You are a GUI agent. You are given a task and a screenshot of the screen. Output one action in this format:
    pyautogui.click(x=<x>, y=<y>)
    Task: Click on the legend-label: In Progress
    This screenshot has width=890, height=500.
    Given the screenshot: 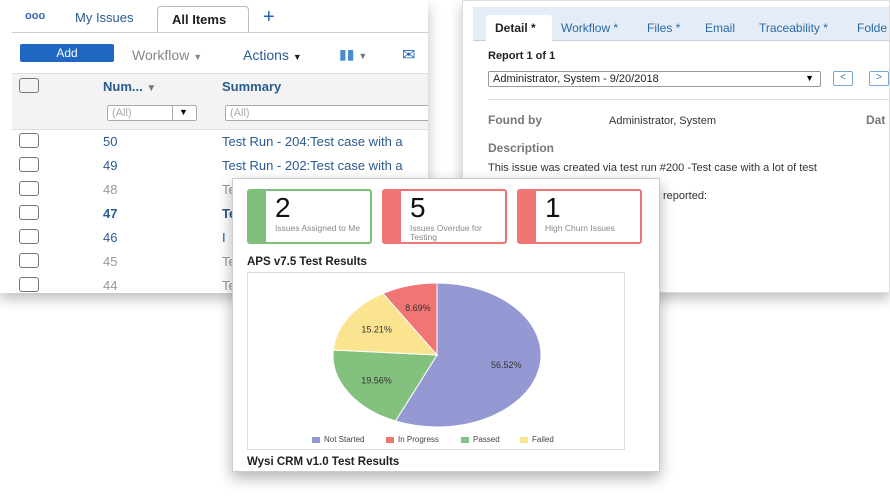 What is the action you would take?
    pyautogui.click(x=418, y=439)
    